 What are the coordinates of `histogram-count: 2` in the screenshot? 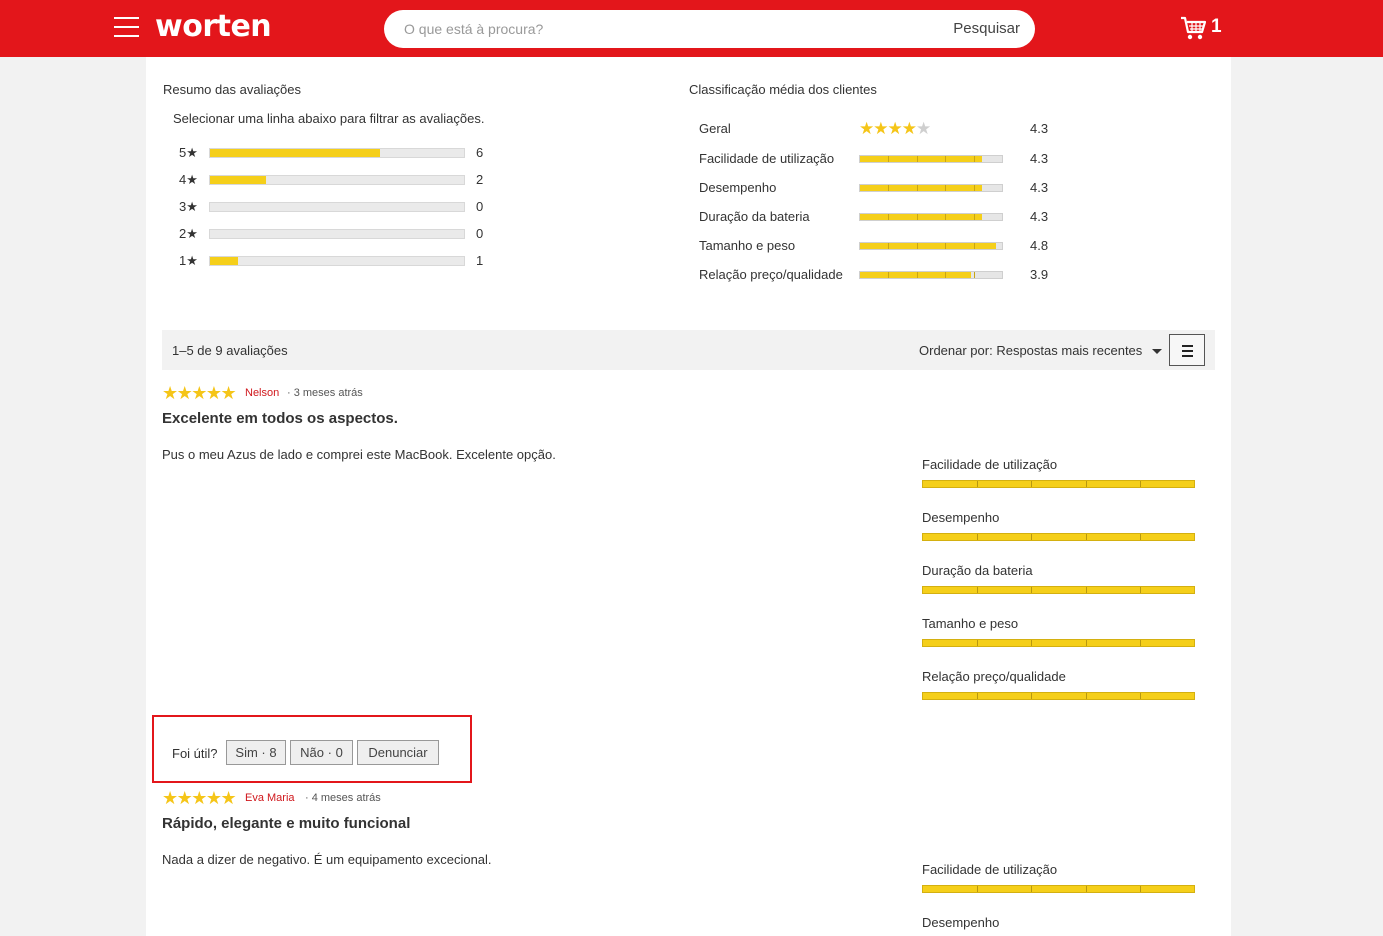 It's located at (480, 179).